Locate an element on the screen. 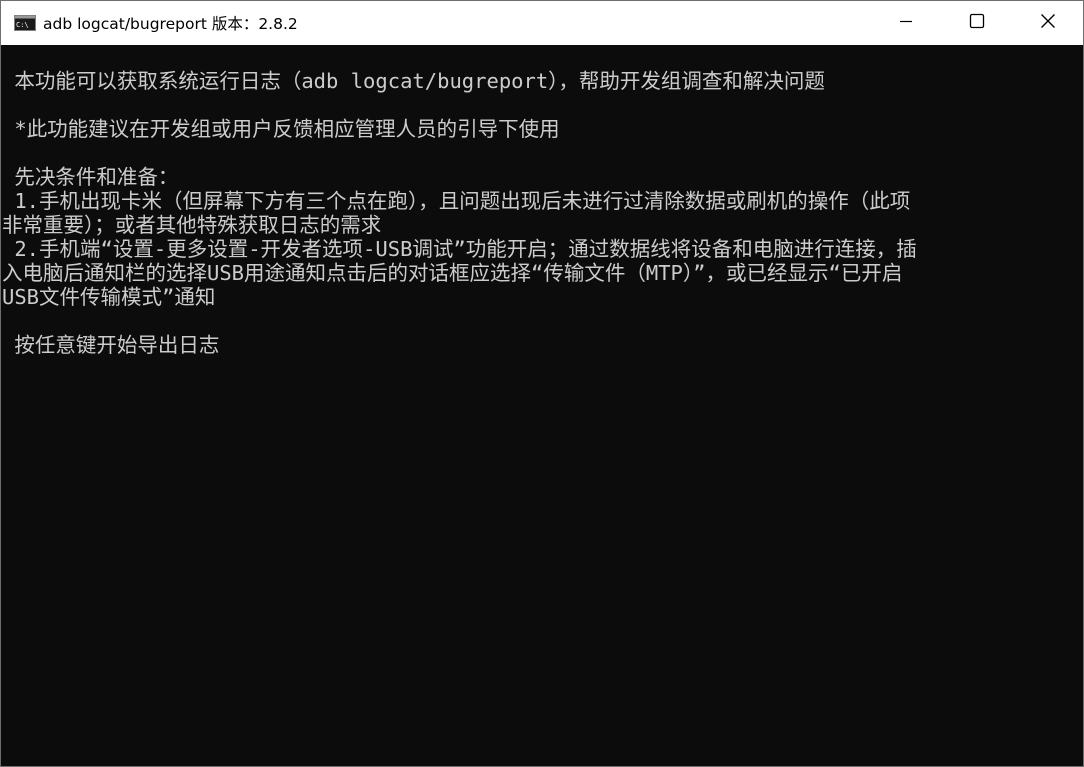 Image resolution: width=1084 pixels, height=767 pixels. maximize-icon is located at coordinates (977, 23).